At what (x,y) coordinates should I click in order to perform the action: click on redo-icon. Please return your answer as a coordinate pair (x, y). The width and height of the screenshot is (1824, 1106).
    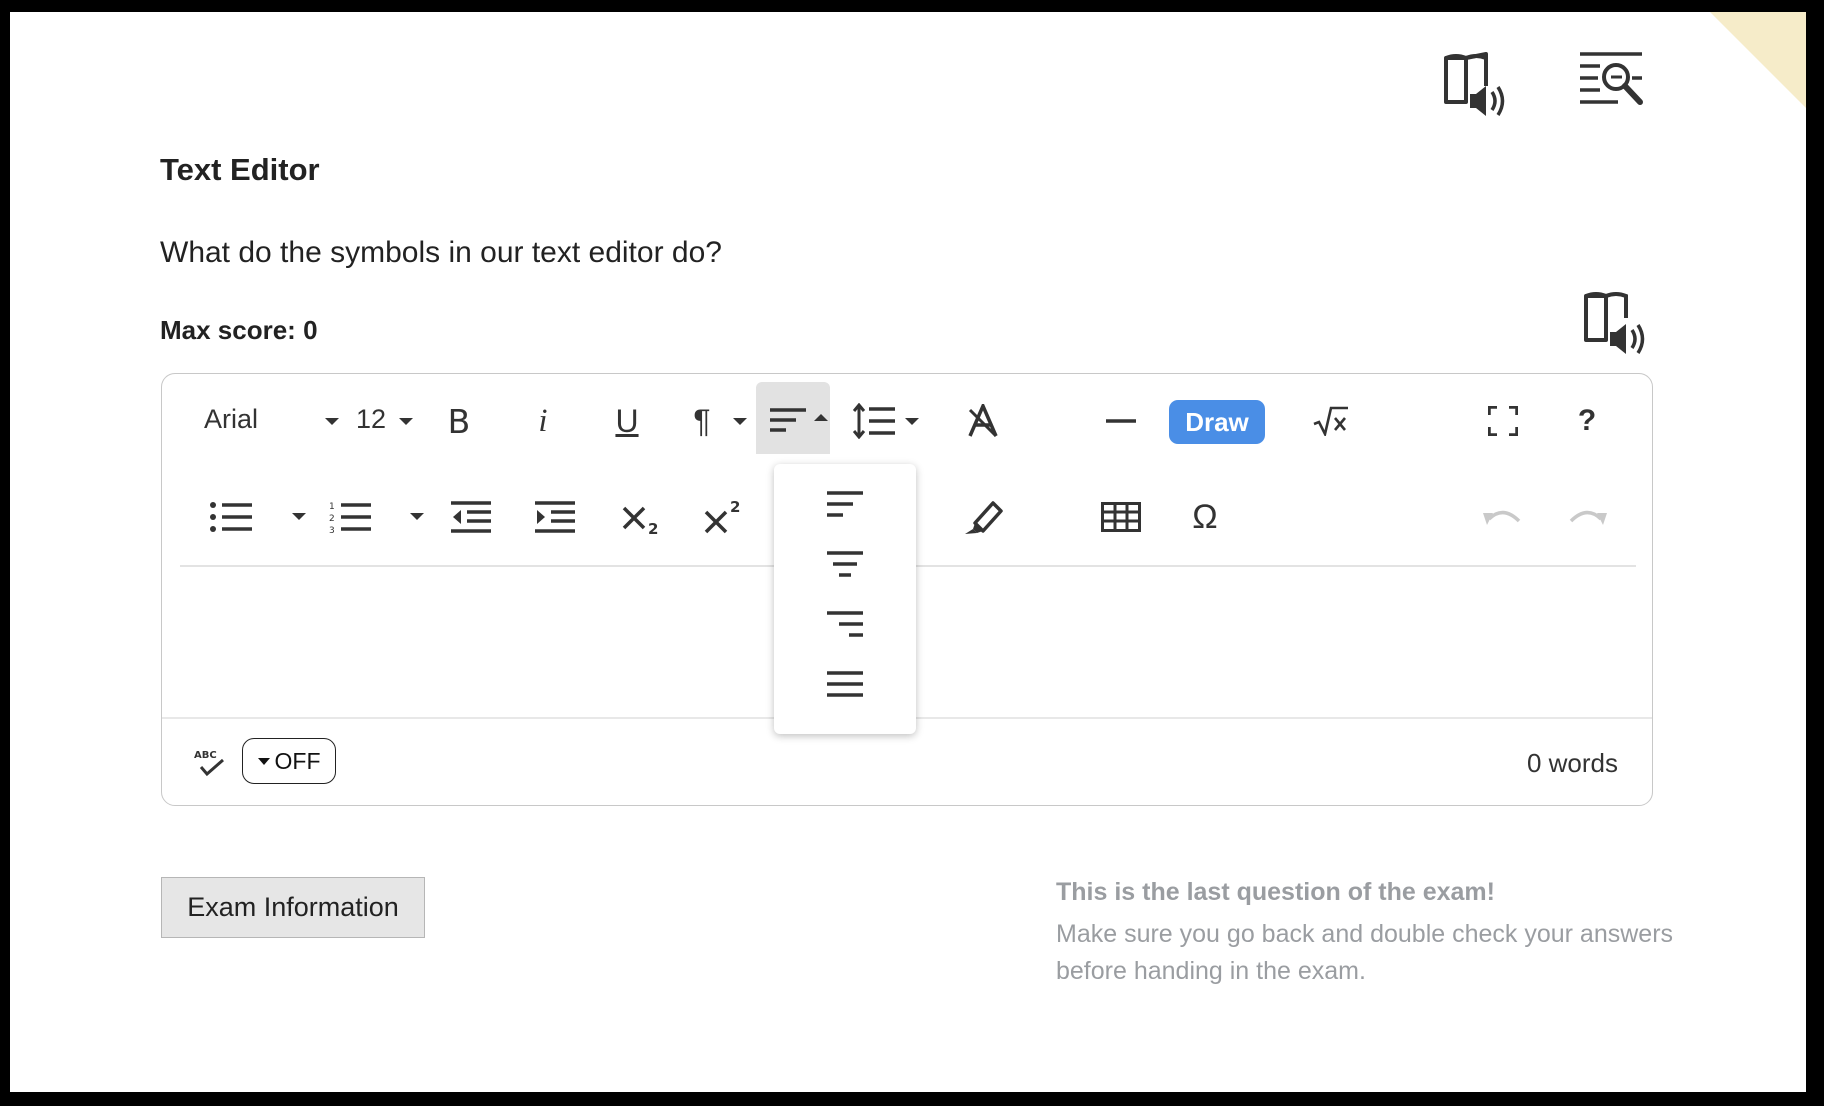
    Looking at the image, I should click on (1587, 517).